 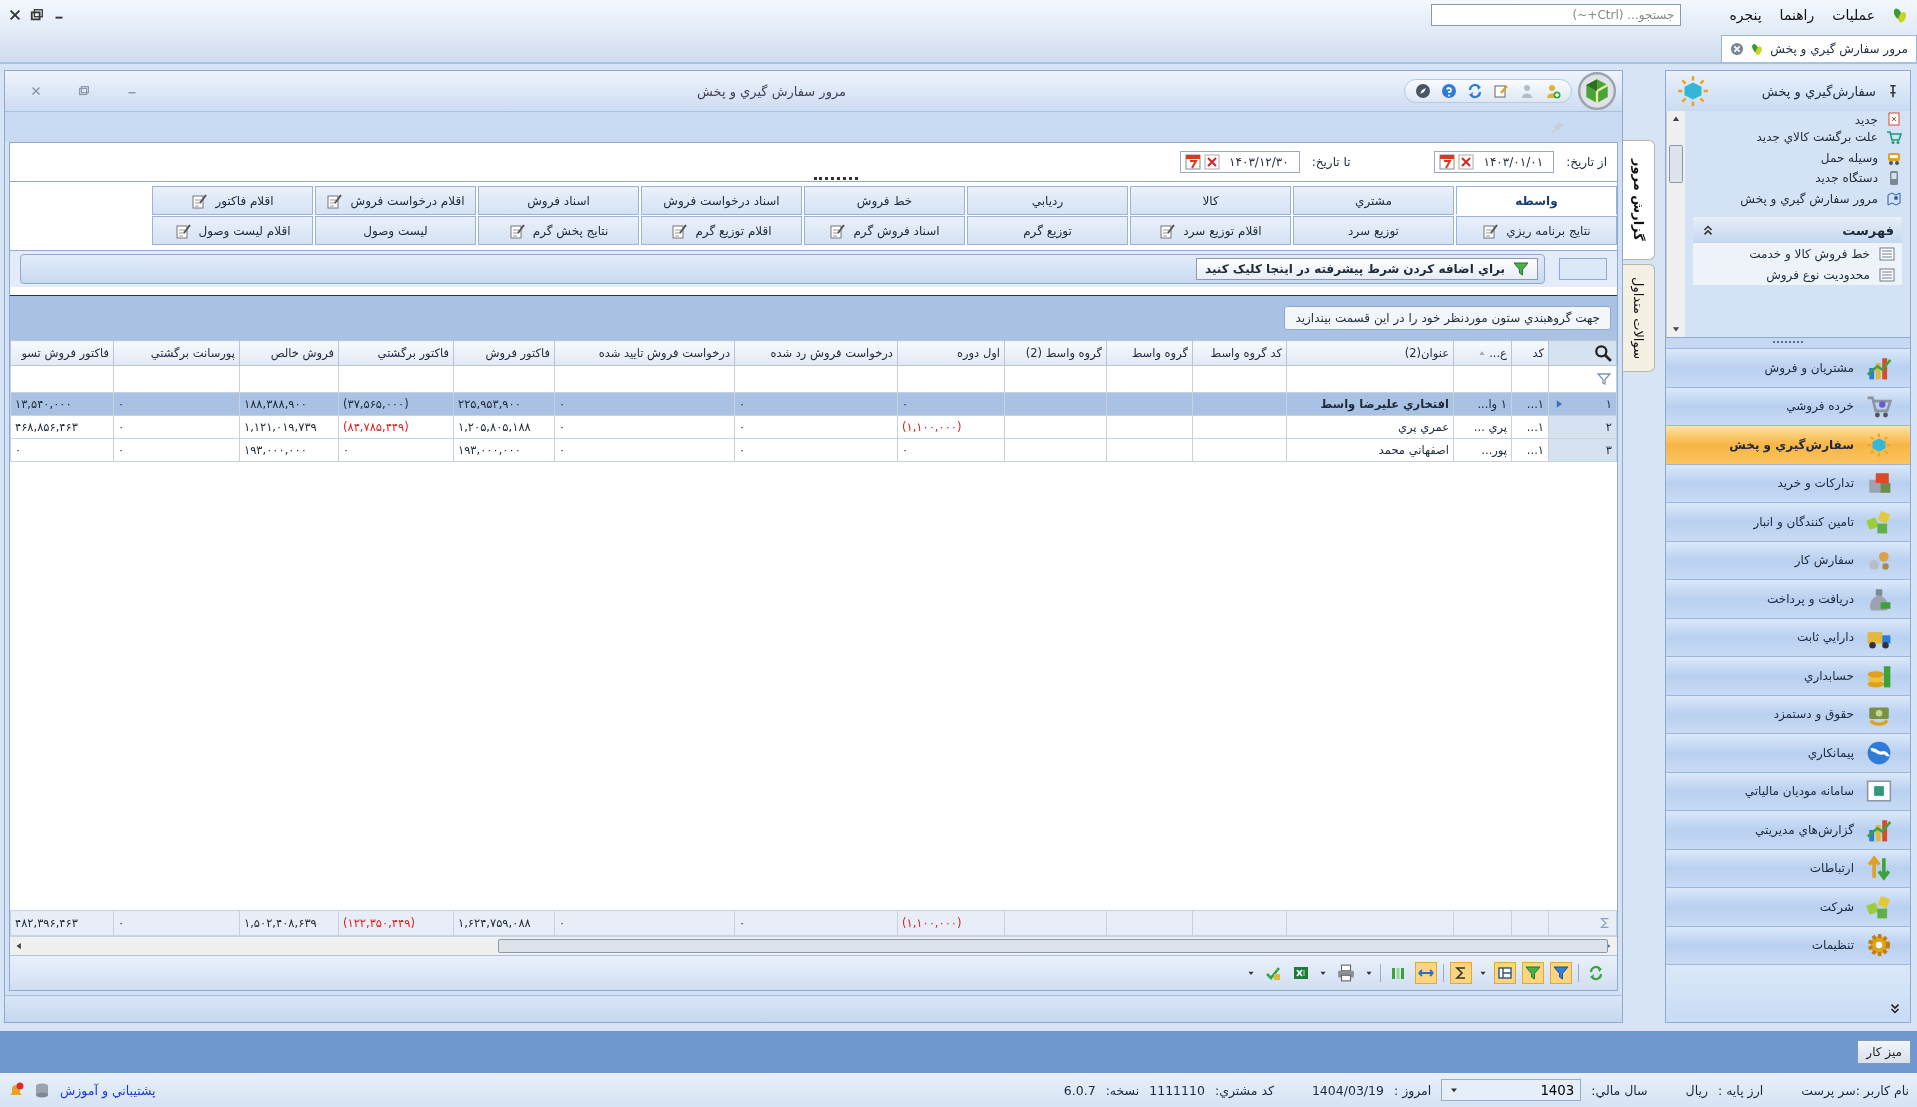 I want to click on currency-value: ريال, so click(x=1696, y=1090).